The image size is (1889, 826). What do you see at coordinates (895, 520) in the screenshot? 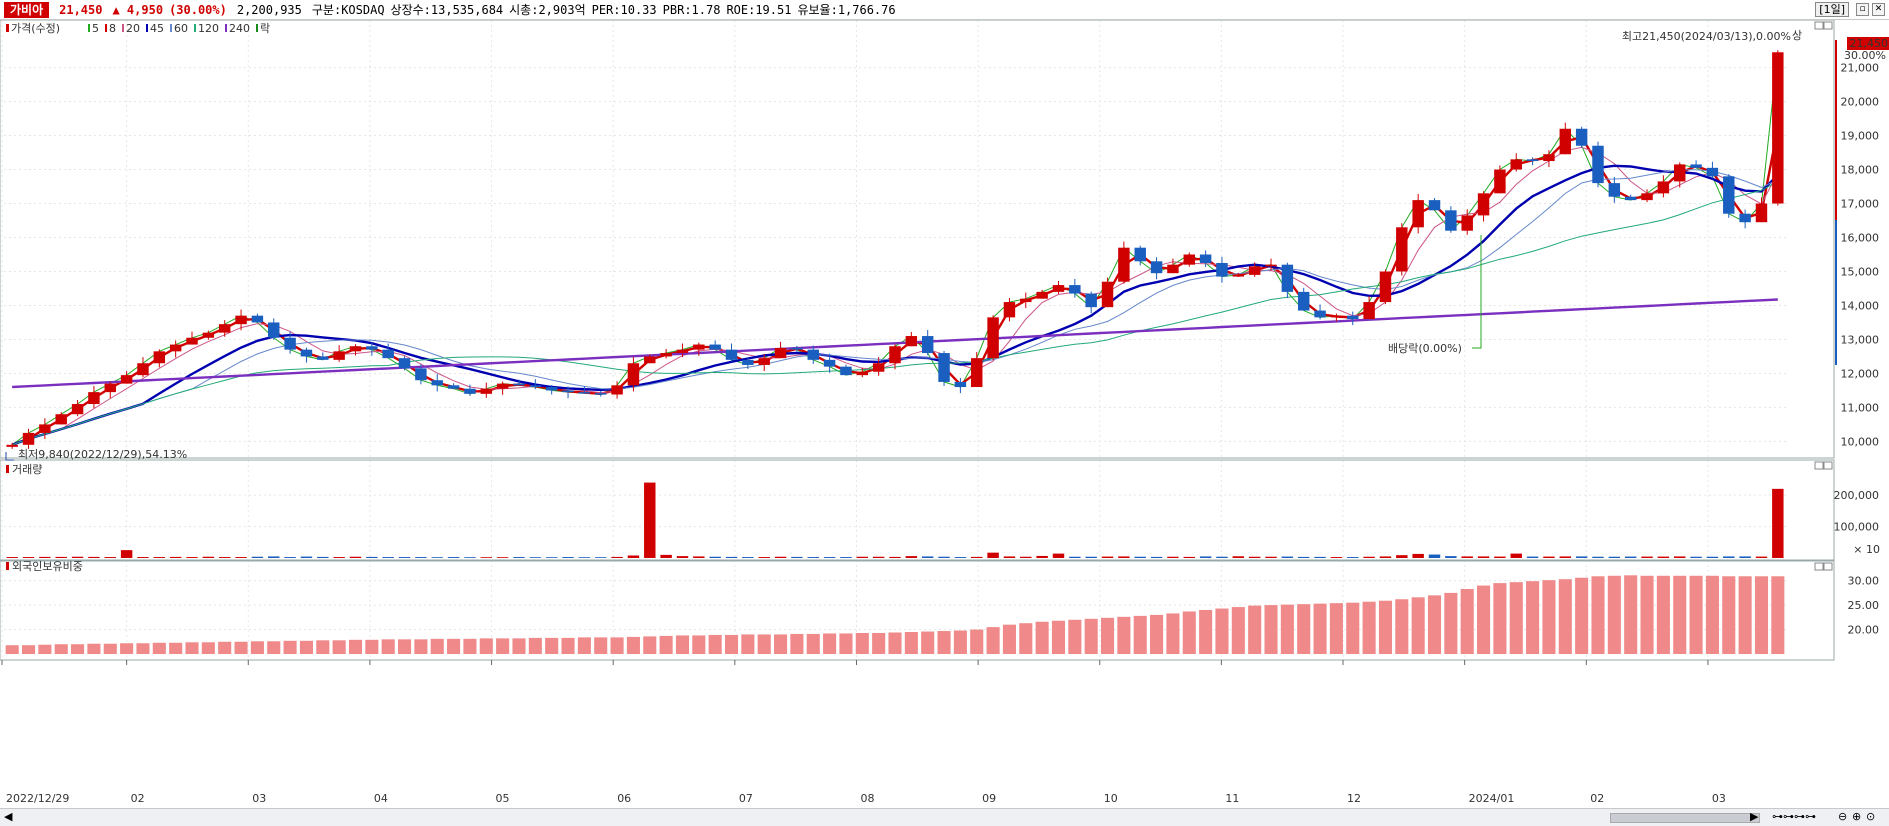
I see `volume-series` at bounding box center [895, 520].